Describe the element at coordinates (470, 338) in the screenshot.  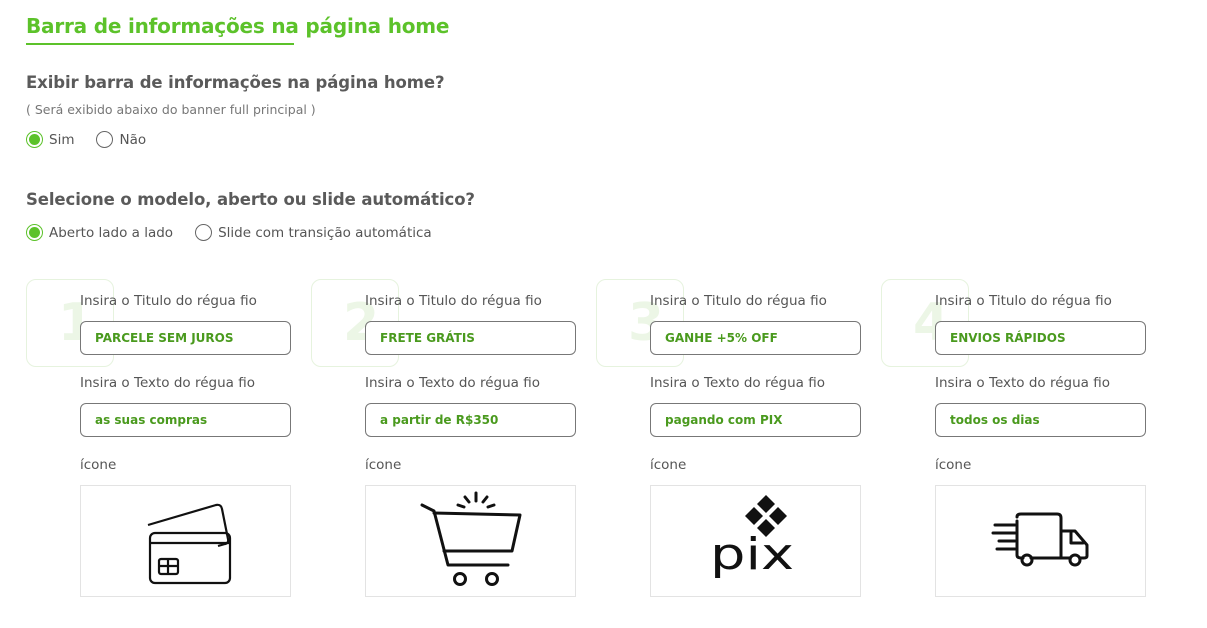
I see `title-input: FRETE GRÁTIS` at that location.